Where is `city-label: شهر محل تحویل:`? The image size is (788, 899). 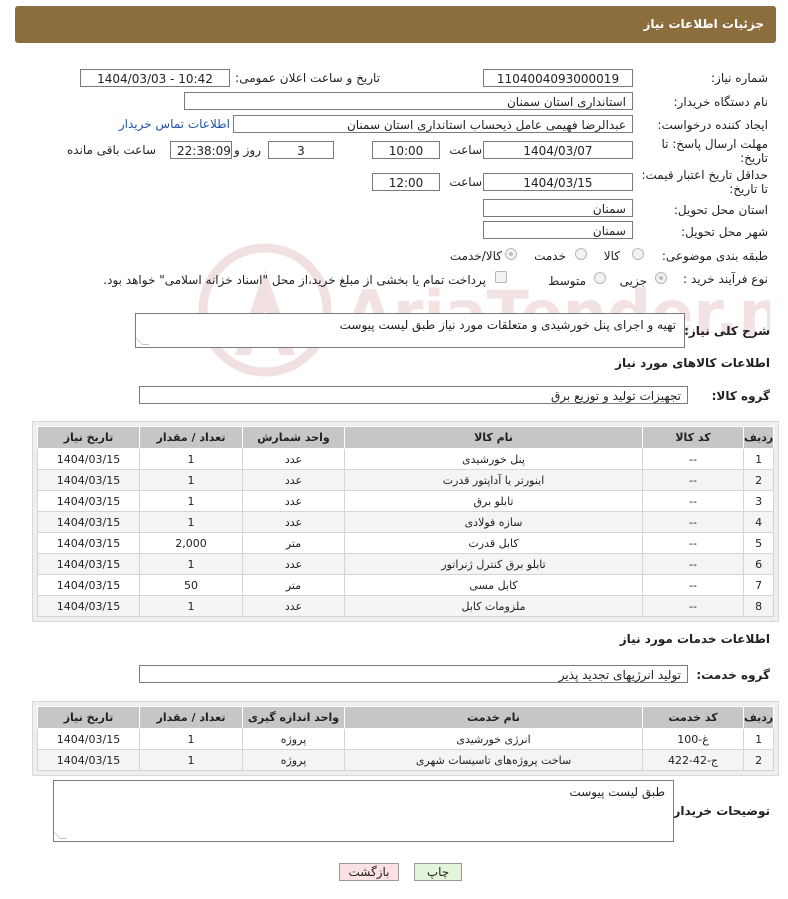 city-label: شهر محل تحویل: is located at coordinates (724, 232).